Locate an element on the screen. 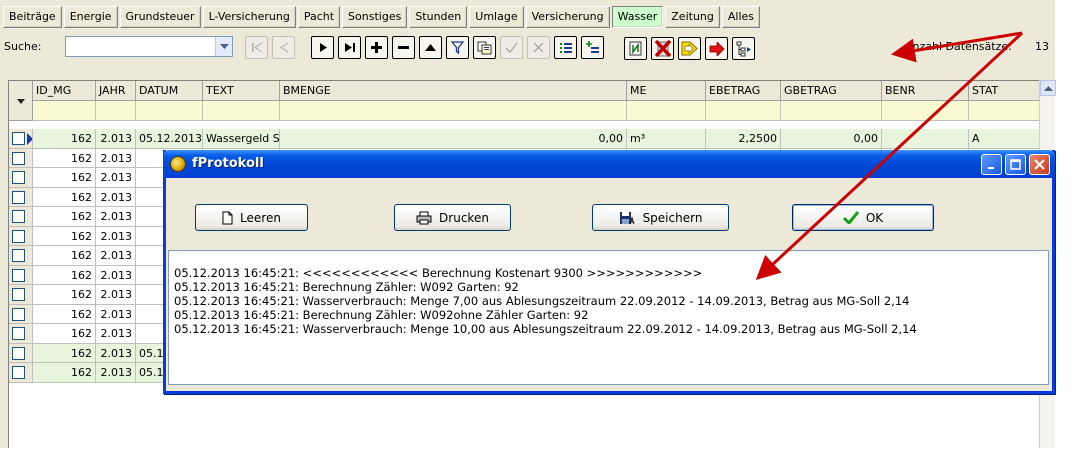 Image resolution: width=1076 pixels, height=457 pixels. tab-pacht: Pacht is located at coordinates (319, 17).